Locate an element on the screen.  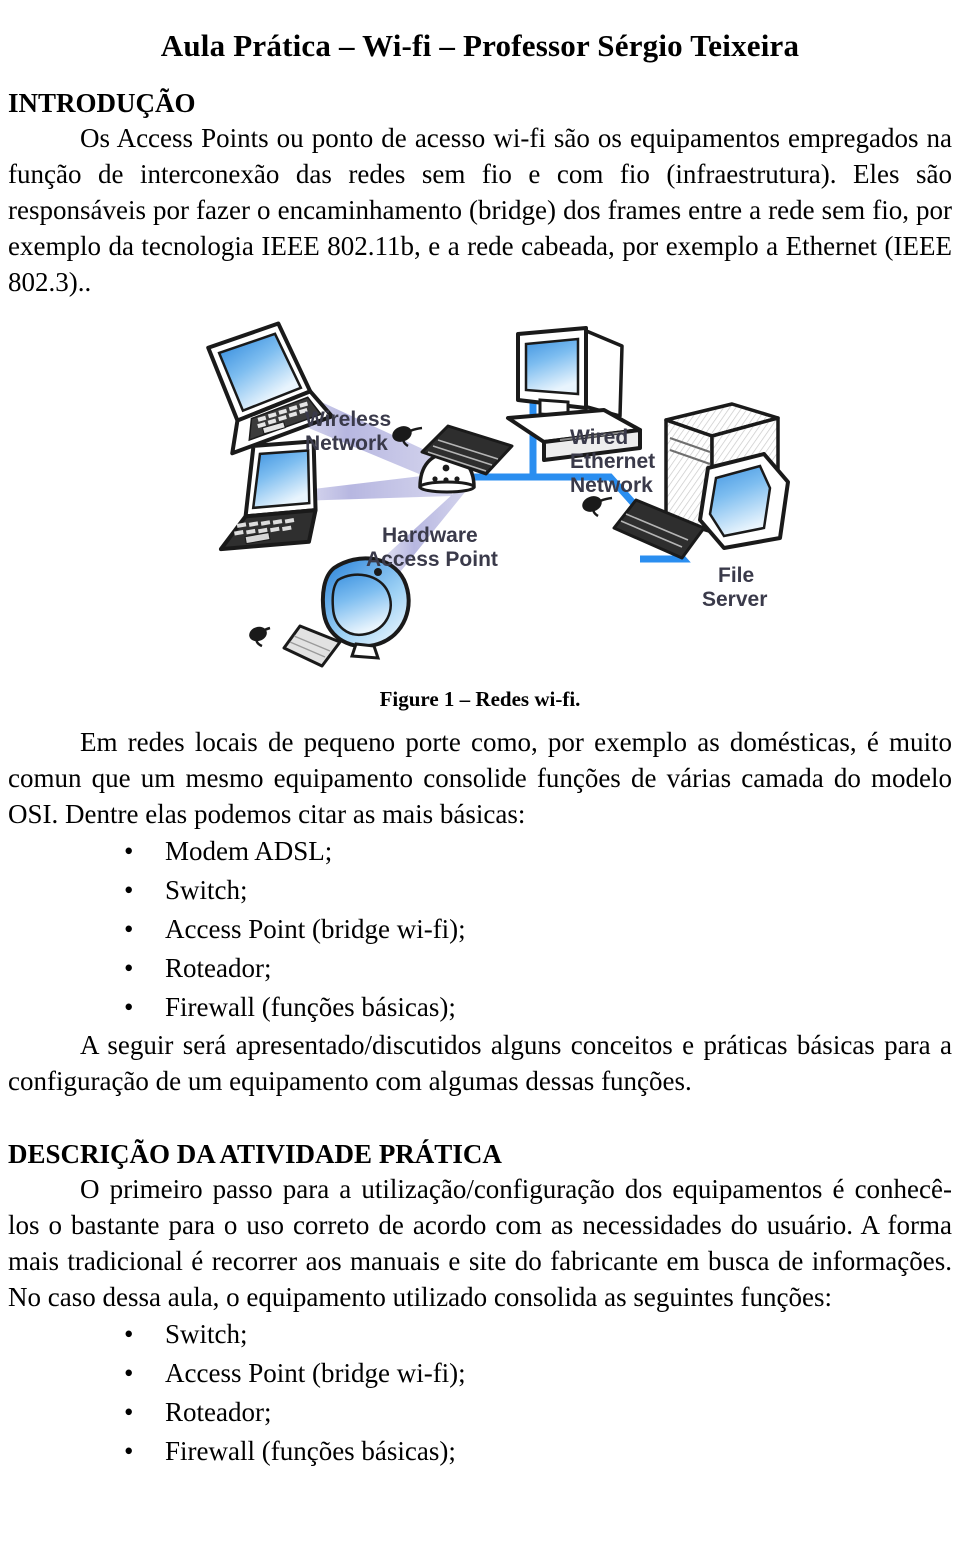
label-access-point-line2: Access Point is located at coordinates (432, 559).